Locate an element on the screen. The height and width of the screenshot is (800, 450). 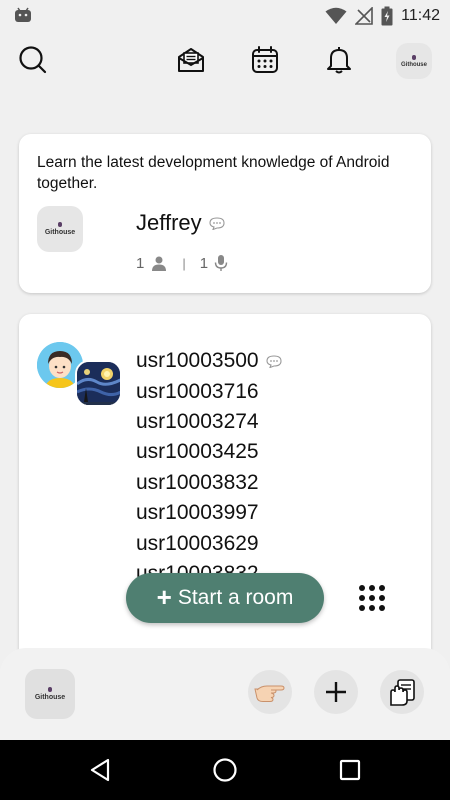
hand-pointing-icon is located at coordinates (269, 693).